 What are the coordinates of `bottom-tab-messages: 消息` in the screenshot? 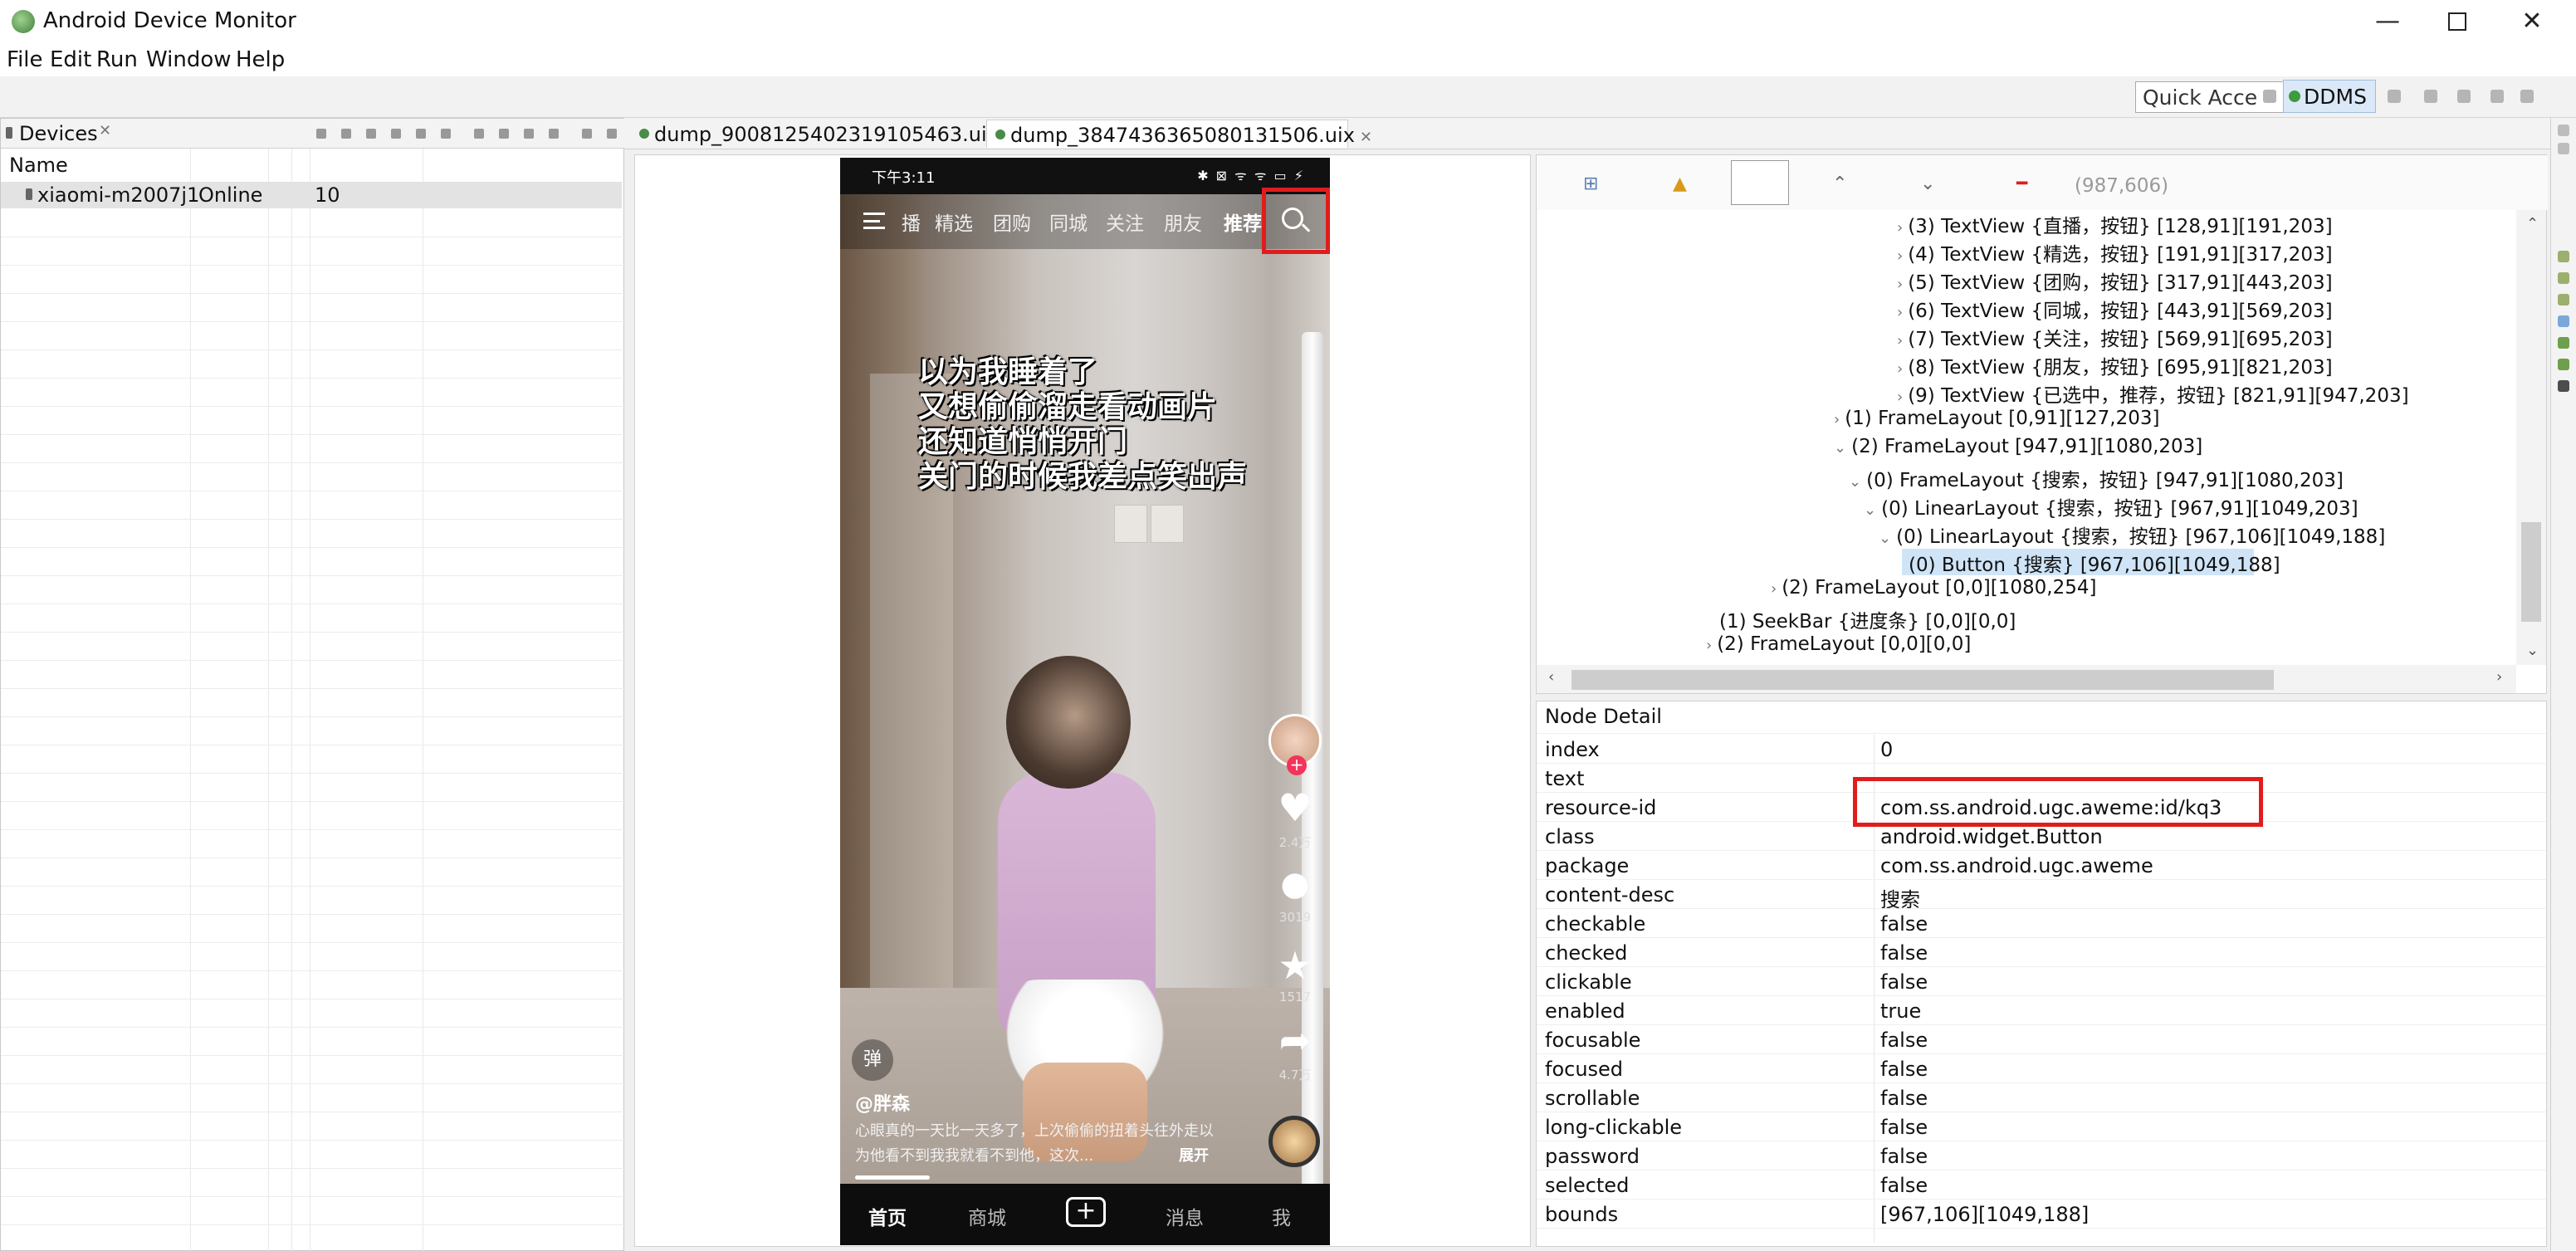 It's located at (1185, 1216).